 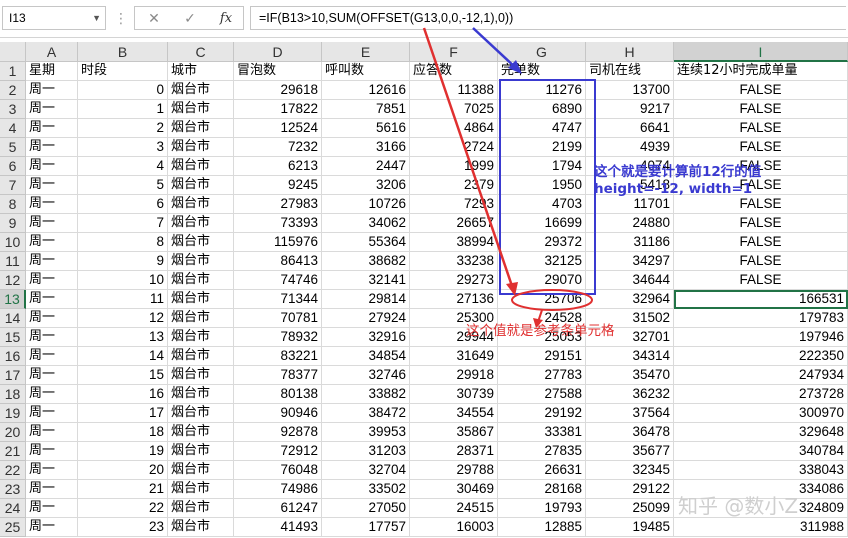 What do you see at coordinates (366, 109) in the screenshot?
I see `table-cell: 7851` at bounding box center [366, 109].